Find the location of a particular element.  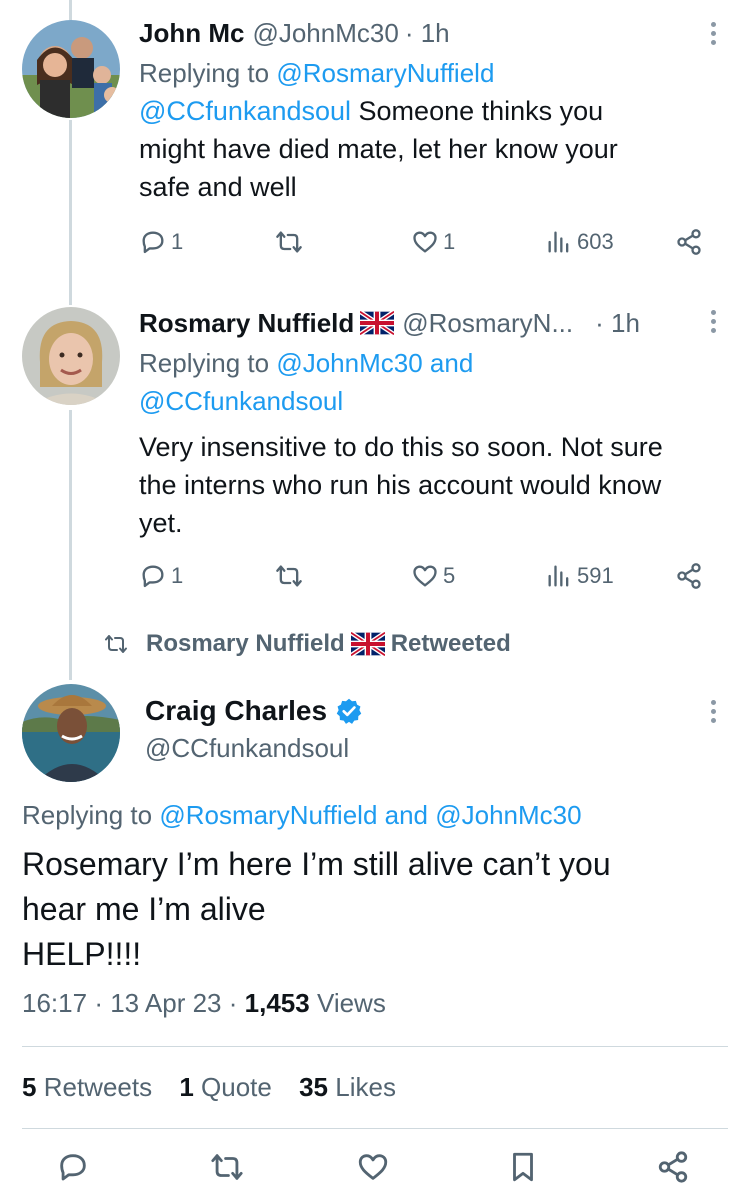

tweet-actions: 1 5 591 is located at coordinates (434, 582).